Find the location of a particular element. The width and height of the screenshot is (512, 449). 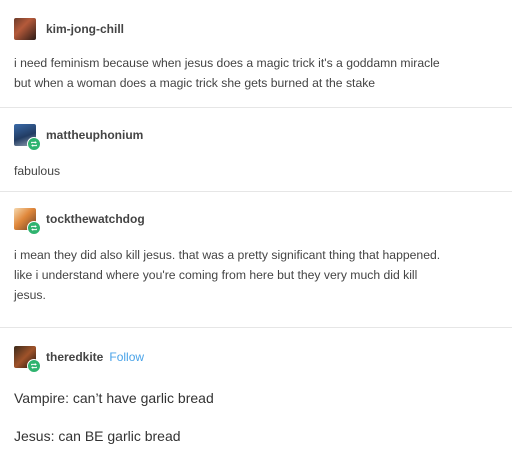

post-paragraph: Vampire: can’t have garlic bread is located at coordinates (114, 398).